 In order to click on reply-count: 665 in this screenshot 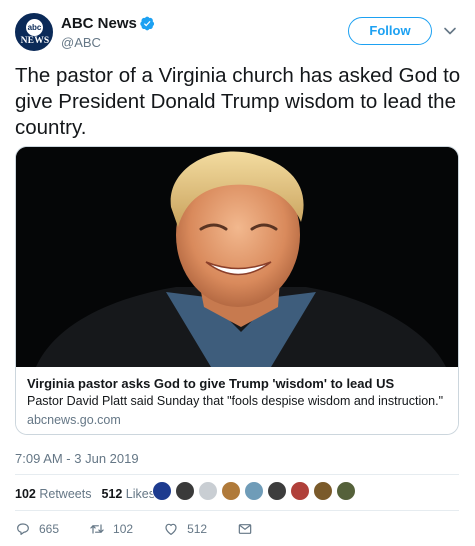, I will do `click(49, 529)`.